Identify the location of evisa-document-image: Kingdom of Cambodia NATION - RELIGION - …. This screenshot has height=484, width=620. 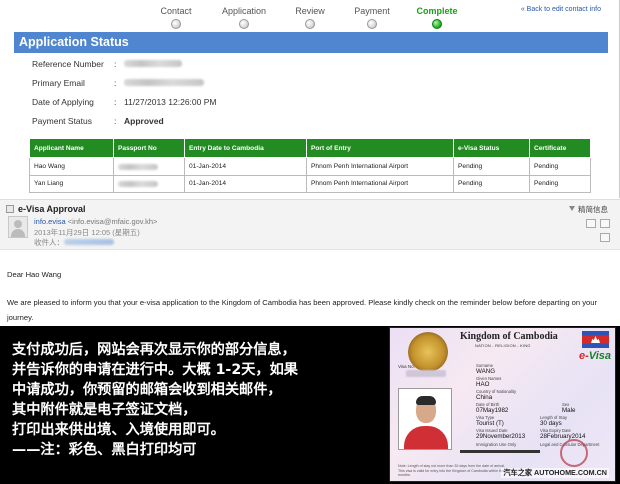
(502, 404).